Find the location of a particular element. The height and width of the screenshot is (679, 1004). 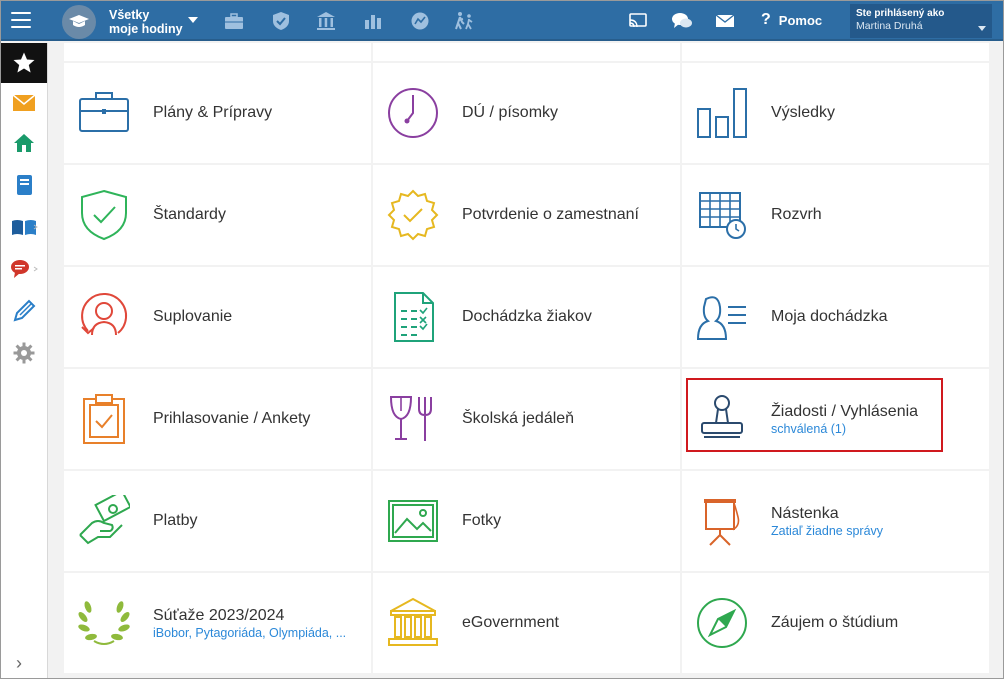

tile-title: Dochádzka žiakov is located at coordinates (527, 316).